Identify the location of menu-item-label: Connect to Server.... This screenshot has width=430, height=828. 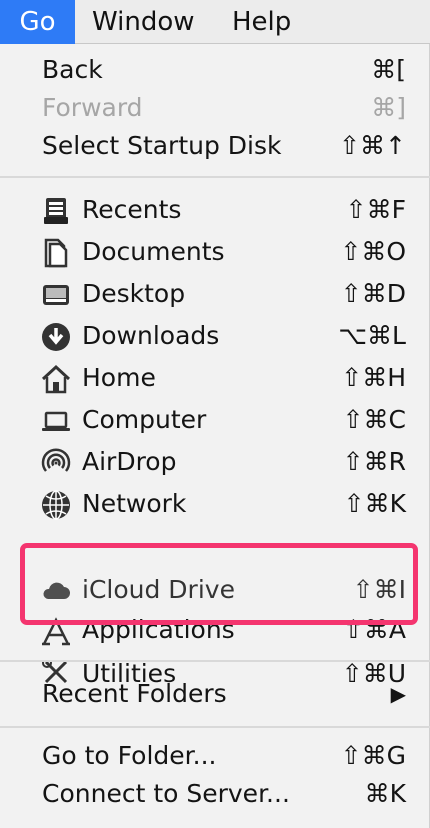
(166, 793).